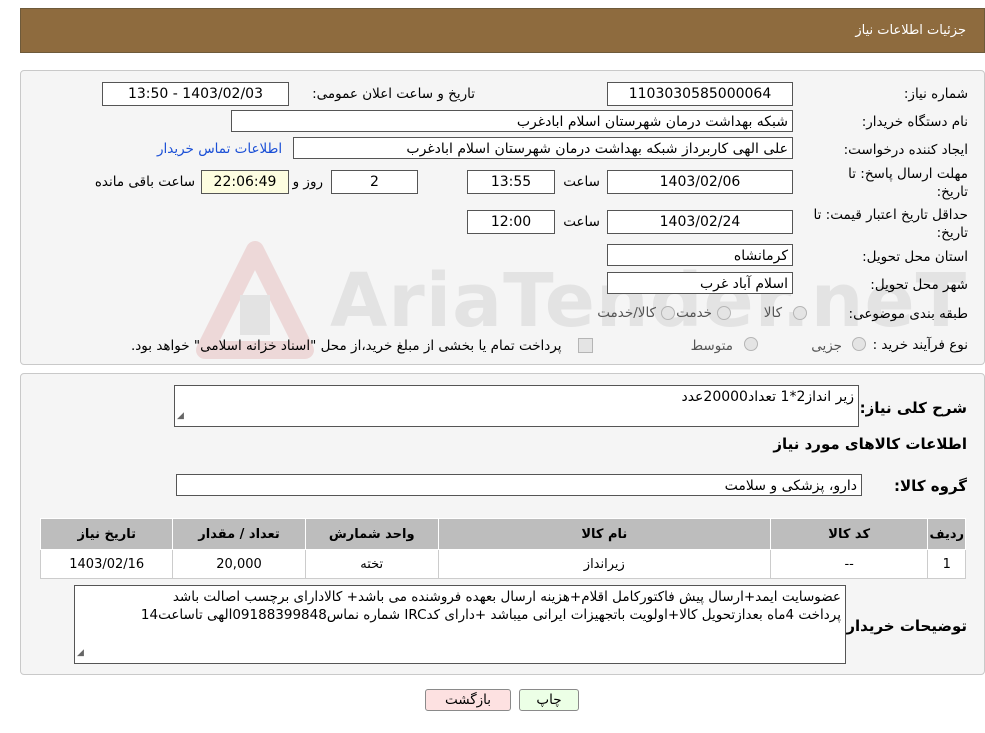 This screenshot has height=733, width=985. What do you see at coordinates (219, 149) in the screenshot?
I see `buyer-contact-link: اطلاعات تماس خریدار` at bounding box center [219, 149].